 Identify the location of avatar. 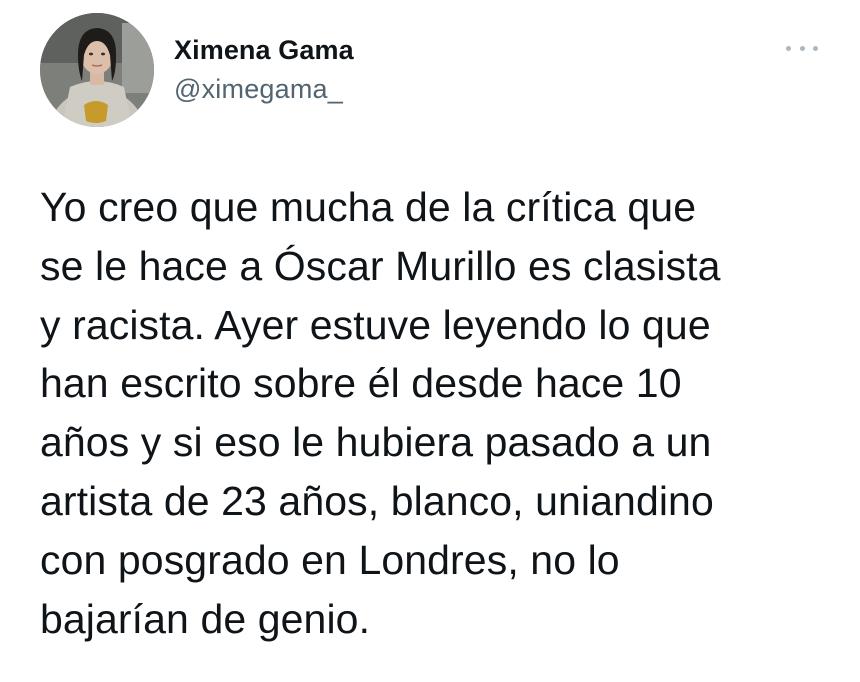
(97, 70).